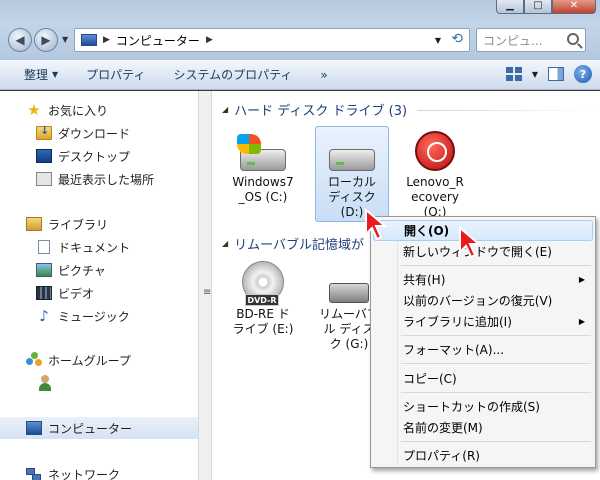 The height and width of the screenshot is (480, 600). I want to click on command-bar: 整理 ▼ プロパティ システムのプロパティ » ▼ ?, so click(300, 75).